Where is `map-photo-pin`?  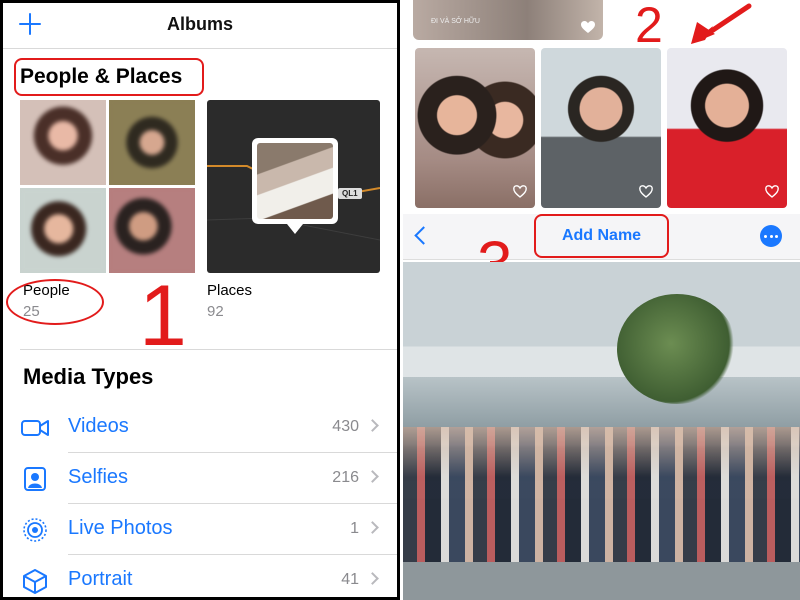
map-photo-pin is located at coordinates (295, 186).